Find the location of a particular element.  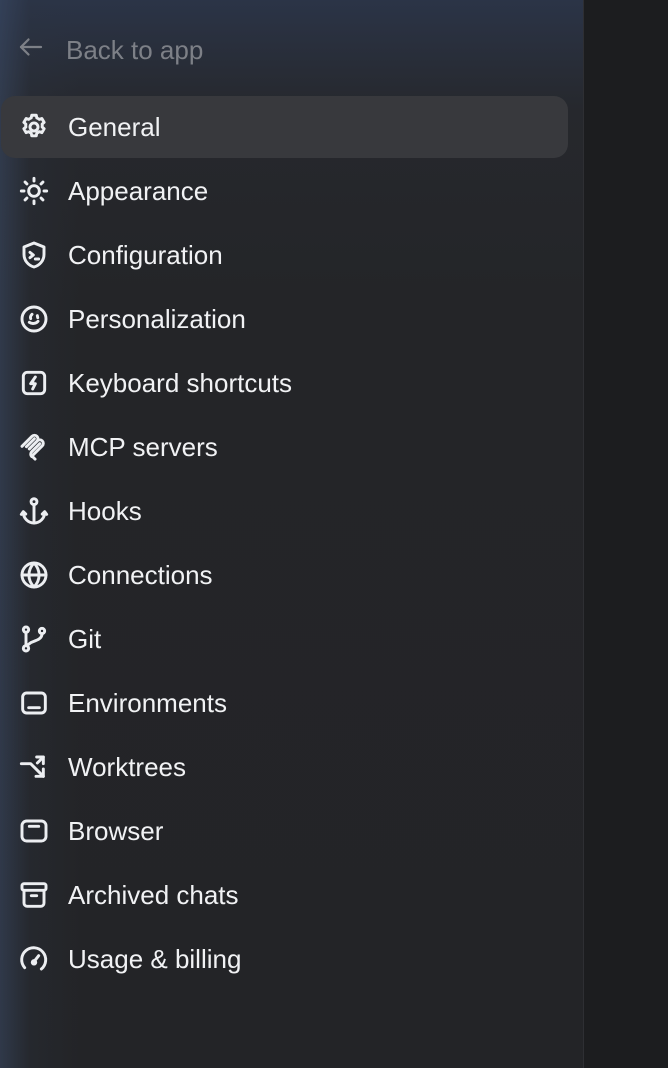

nav-item-archived-chats: Archived chats is located at coordinates (284, 895).